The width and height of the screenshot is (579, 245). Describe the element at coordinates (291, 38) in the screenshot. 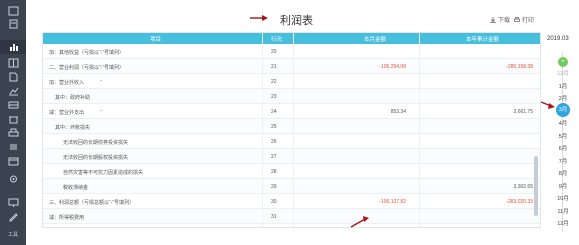

I see `table-header: 项目 行次 本月金额 本年累计金额` at that location.